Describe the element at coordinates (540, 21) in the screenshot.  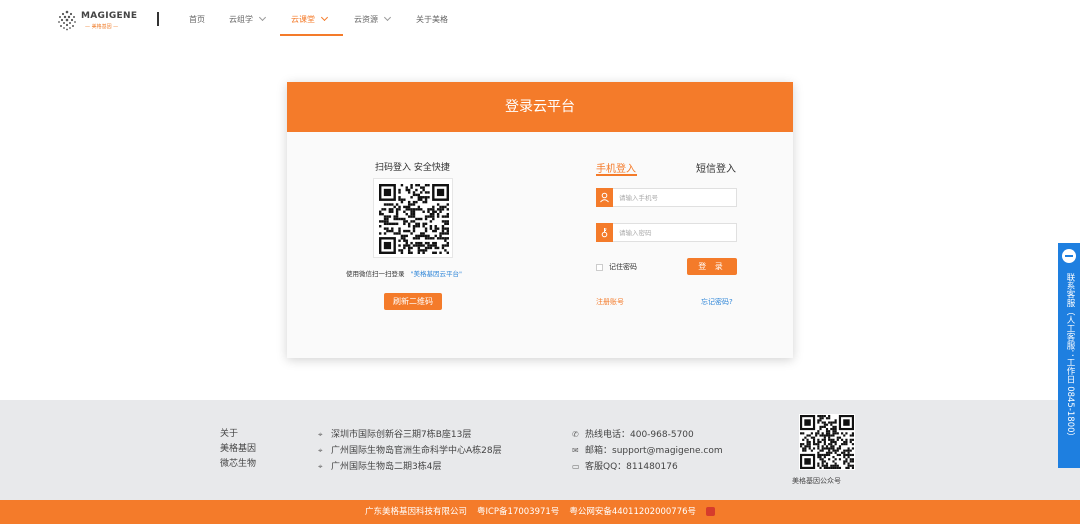
I see `top-navigation: MAGIGENE — 美格基因 — 首页 云组学 云课堂 云资源 关于美格` at that location.